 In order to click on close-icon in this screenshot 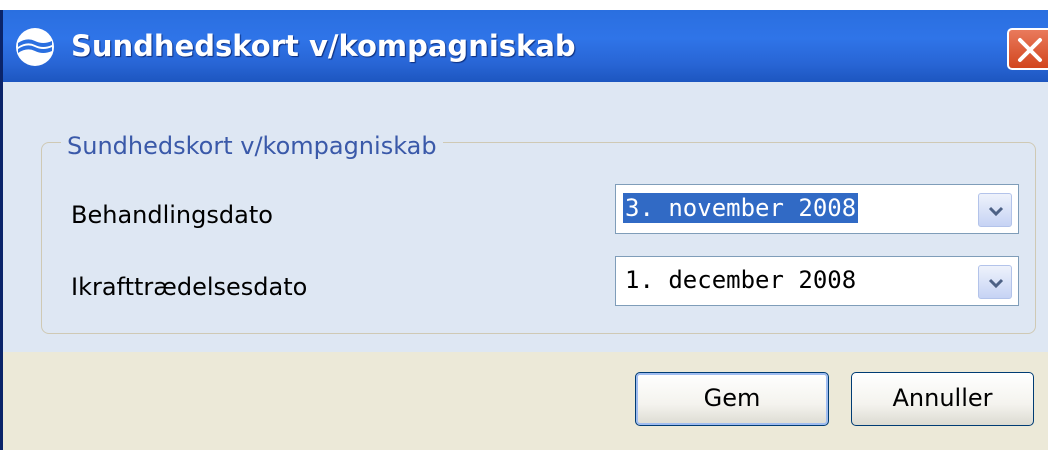, I will do `click(1030, 50)`.